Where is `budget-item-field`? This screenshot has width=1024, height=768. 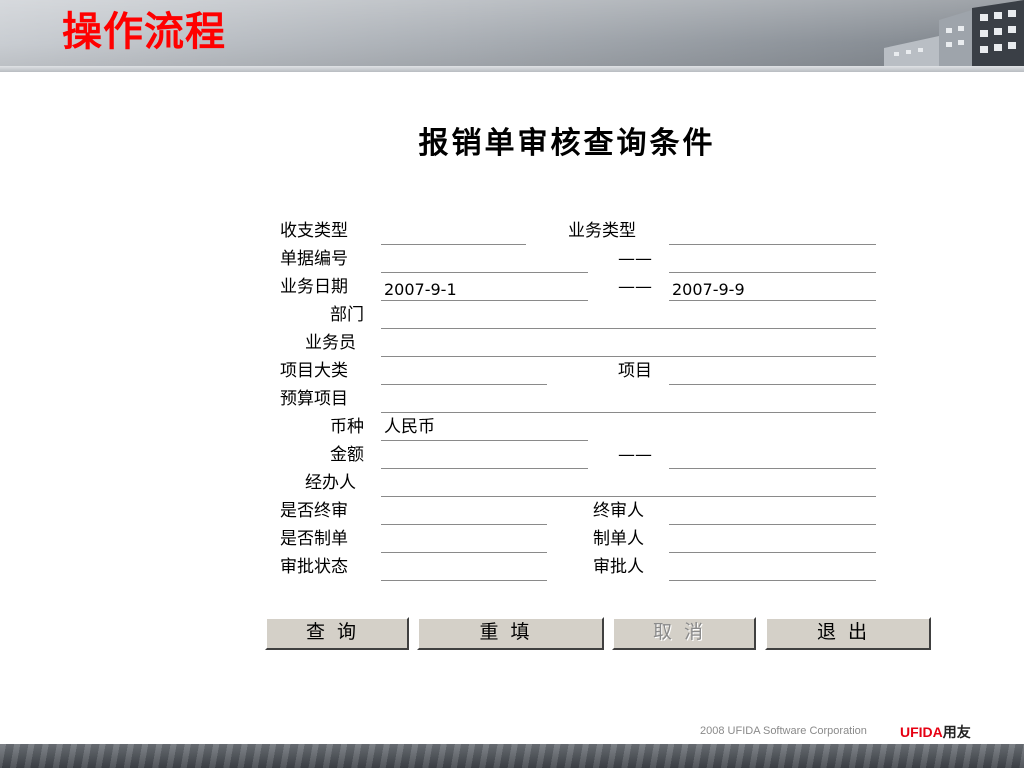 budget-item-field is located at coordinates (628, 400).